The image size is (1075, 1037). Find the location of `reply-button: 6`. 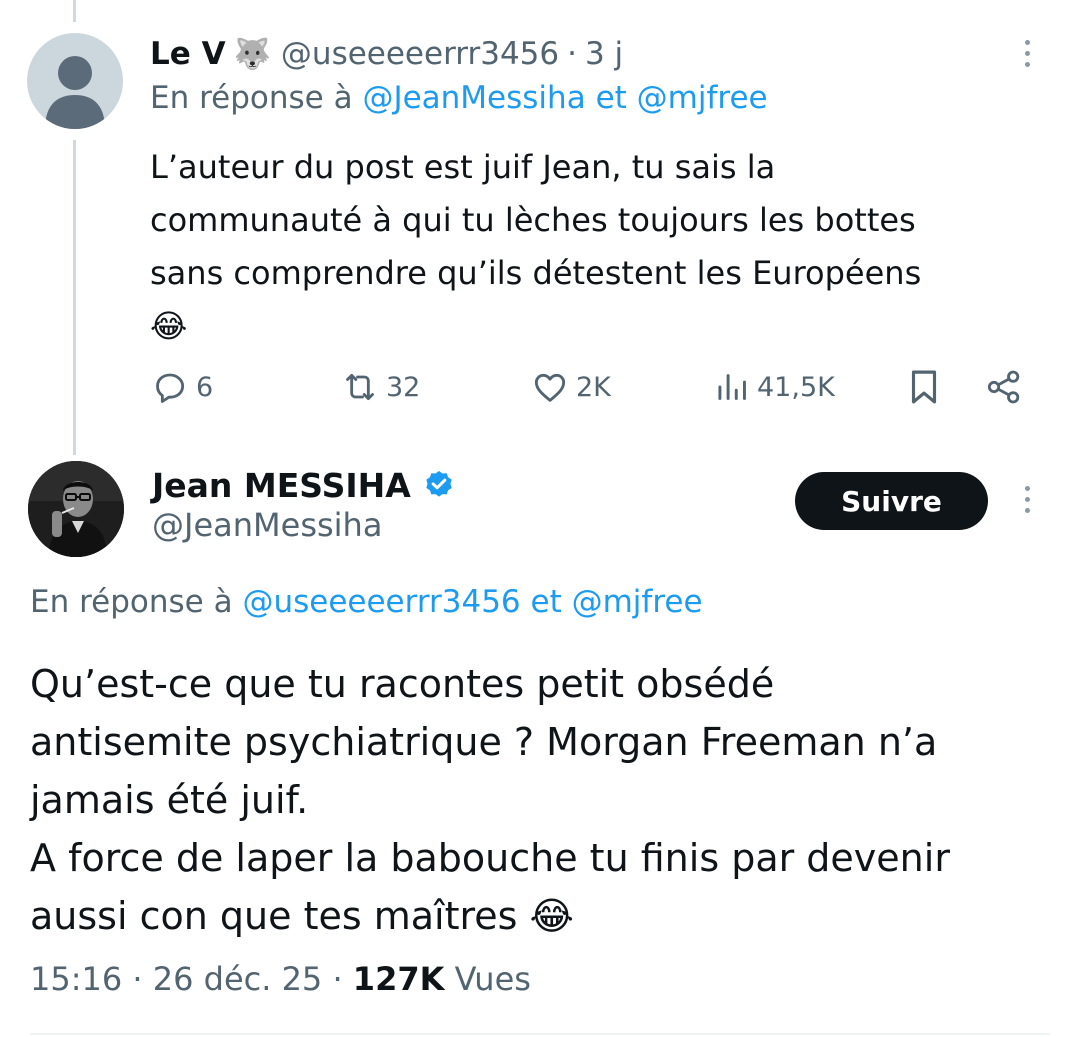

reply-button: 6 is located at coordinates (181, 387).